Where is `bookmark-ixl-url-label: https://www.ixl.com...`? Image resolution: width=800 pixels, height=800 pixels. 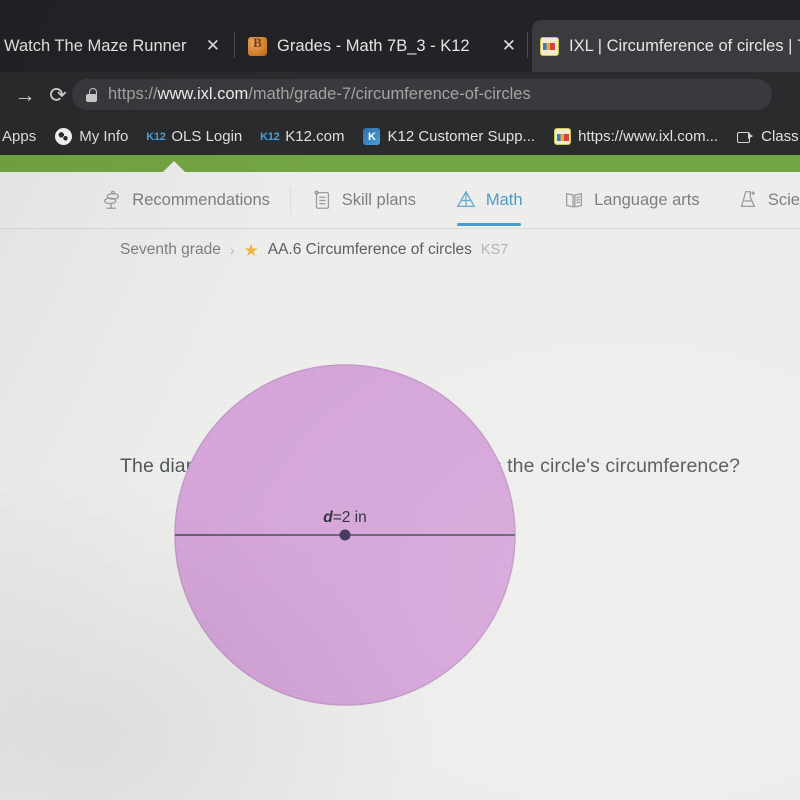 bookmark-ixl-url-label: https://www.ixl.com... is located at coordinates (648, 136).